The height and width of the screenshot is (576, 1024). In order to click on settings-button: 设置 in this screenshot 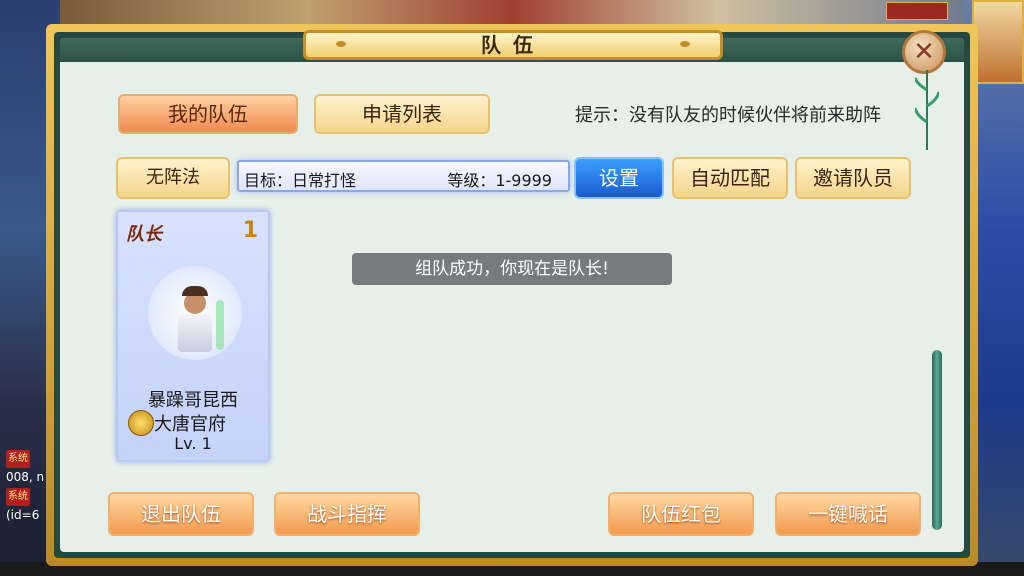, I will do `click(619, 178)`.